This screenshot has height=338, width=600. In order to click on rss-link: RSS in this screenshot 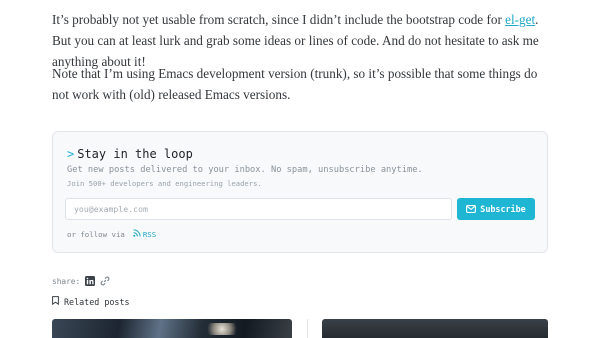, I will do `click(144, 234)`.